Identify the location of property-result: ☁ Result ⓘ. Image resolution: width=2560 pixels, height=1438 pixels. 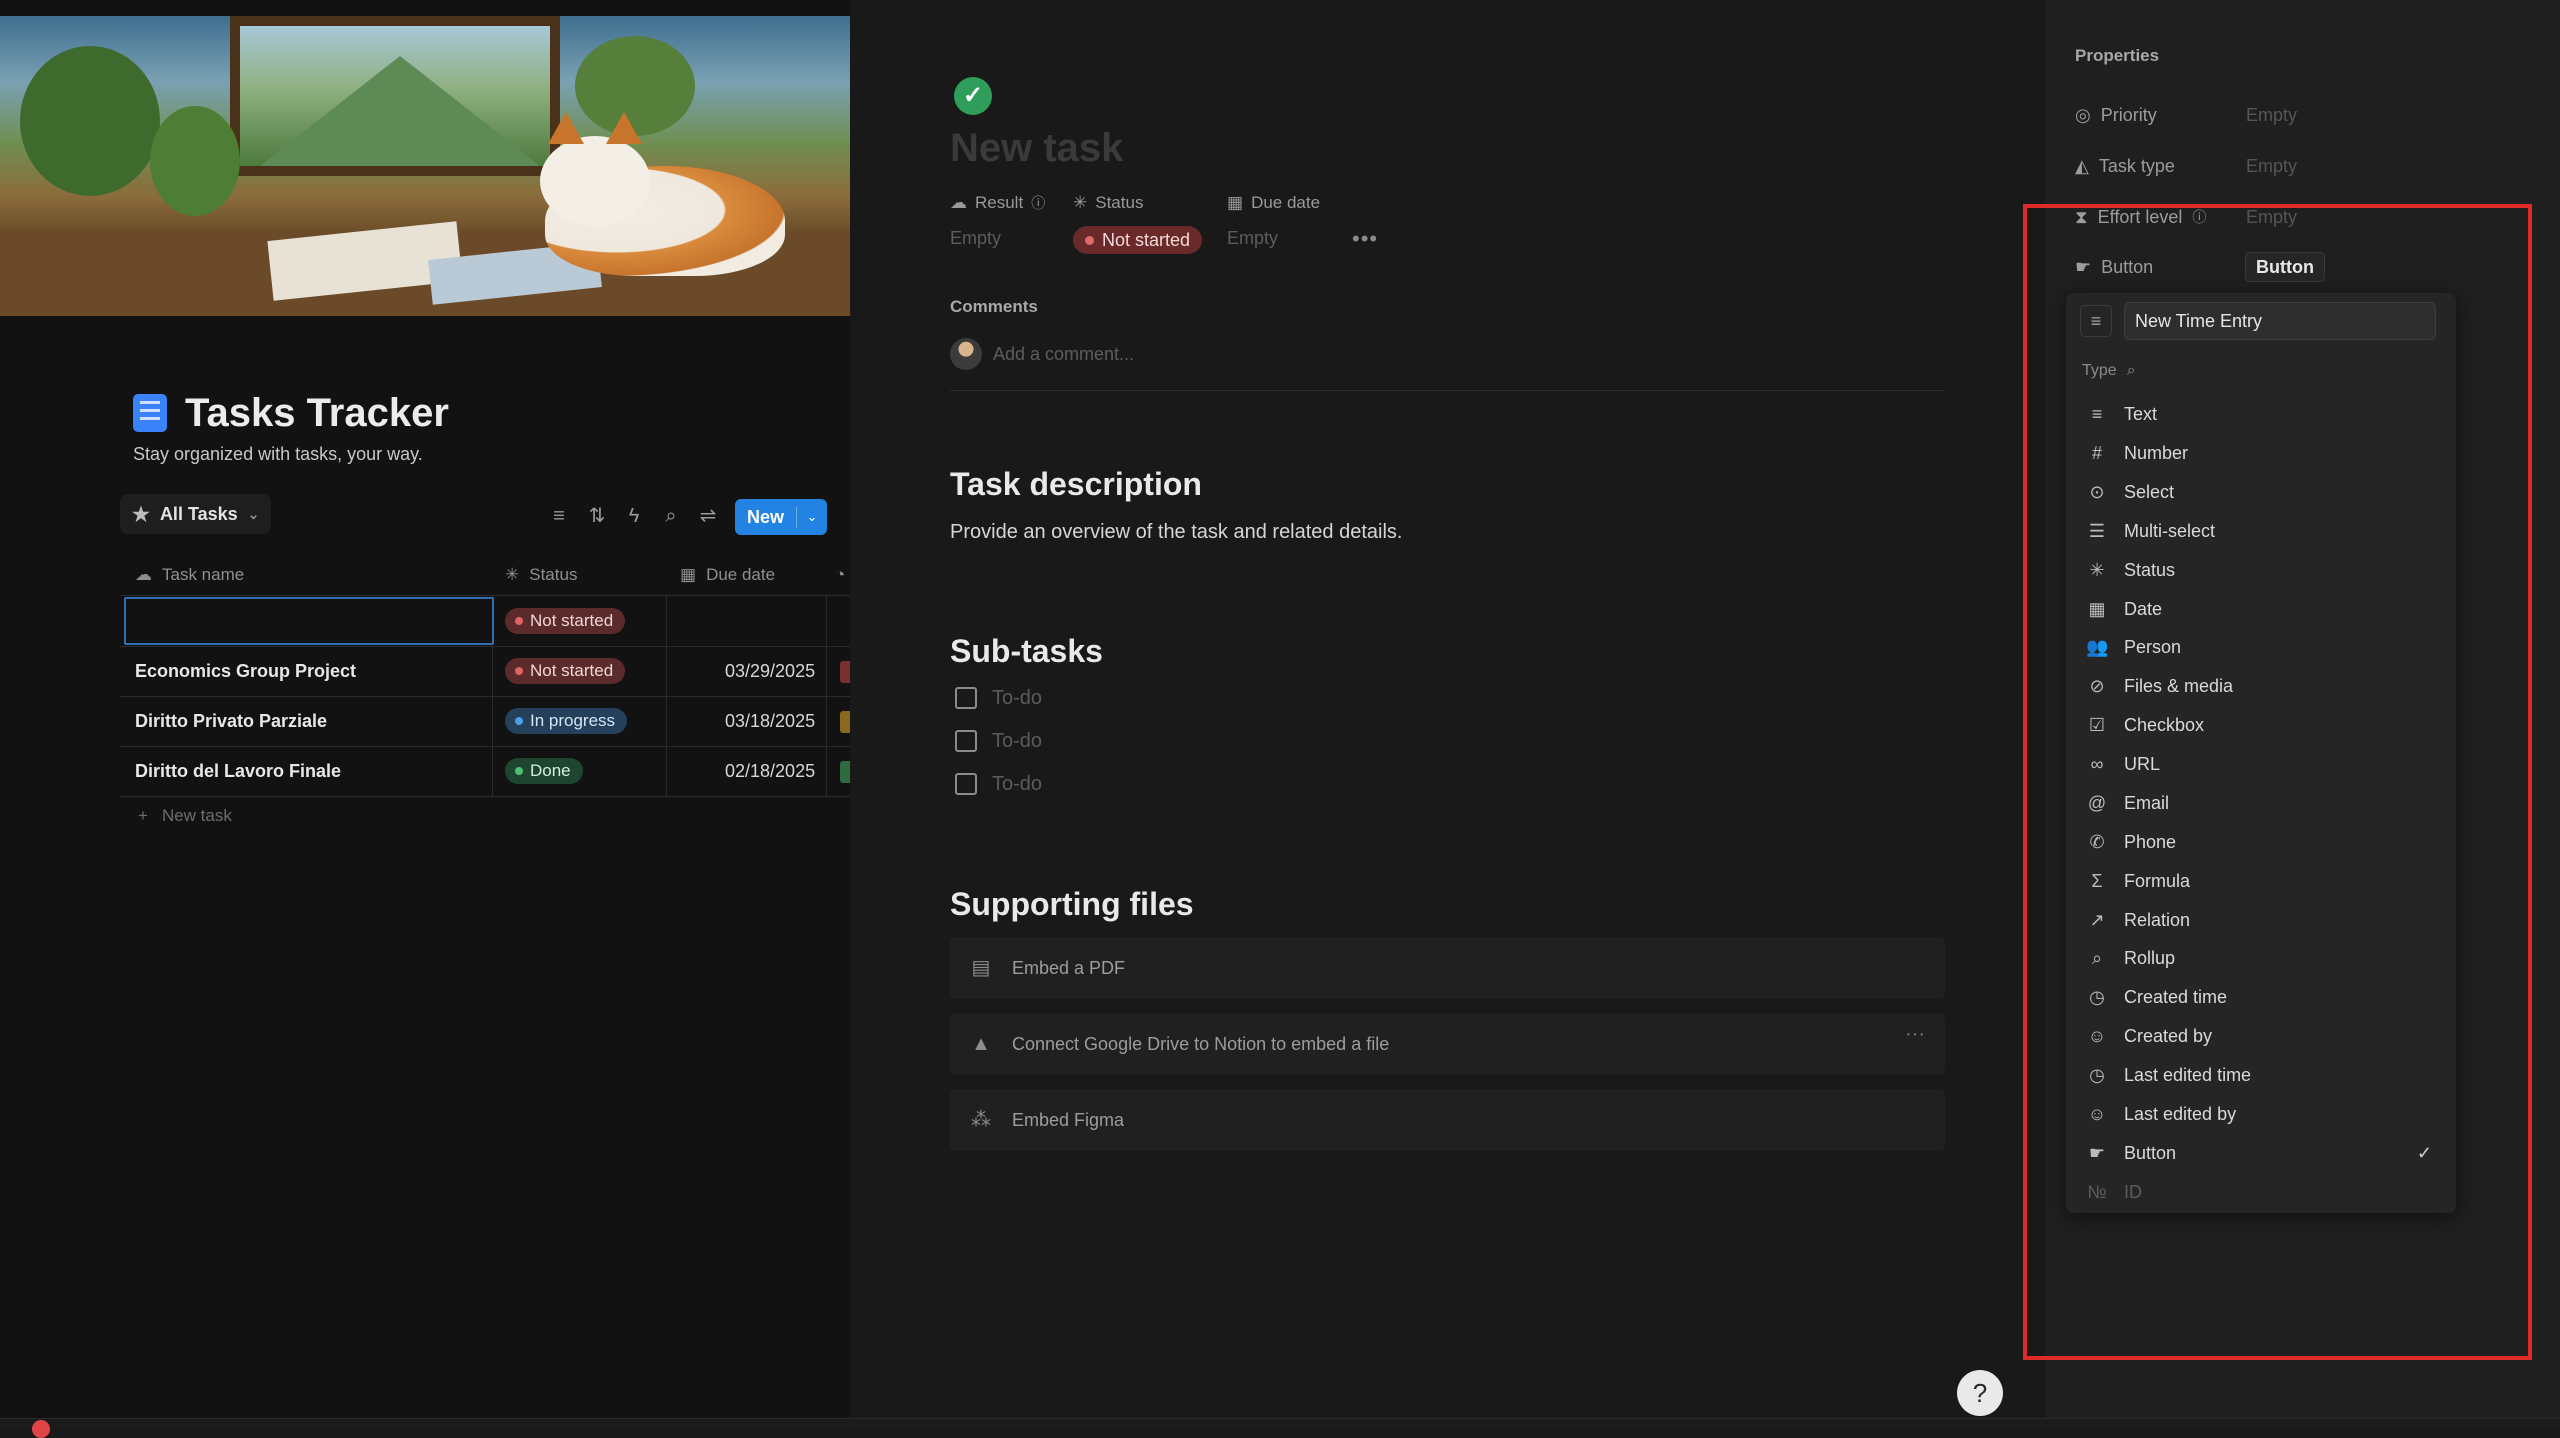
(997, 203).